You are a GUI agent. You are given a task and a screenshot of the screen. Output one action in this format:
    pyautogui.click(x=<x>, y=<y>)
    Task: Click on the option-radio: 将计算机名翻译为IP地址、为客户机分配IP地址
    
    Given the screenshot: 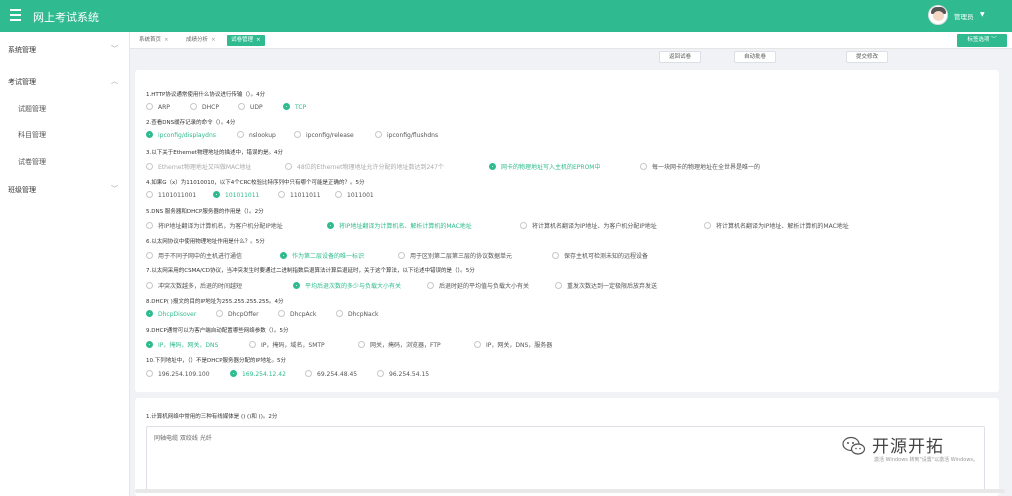 What is the action you would take?
    pyautogui.click(x=588, y=225)
    